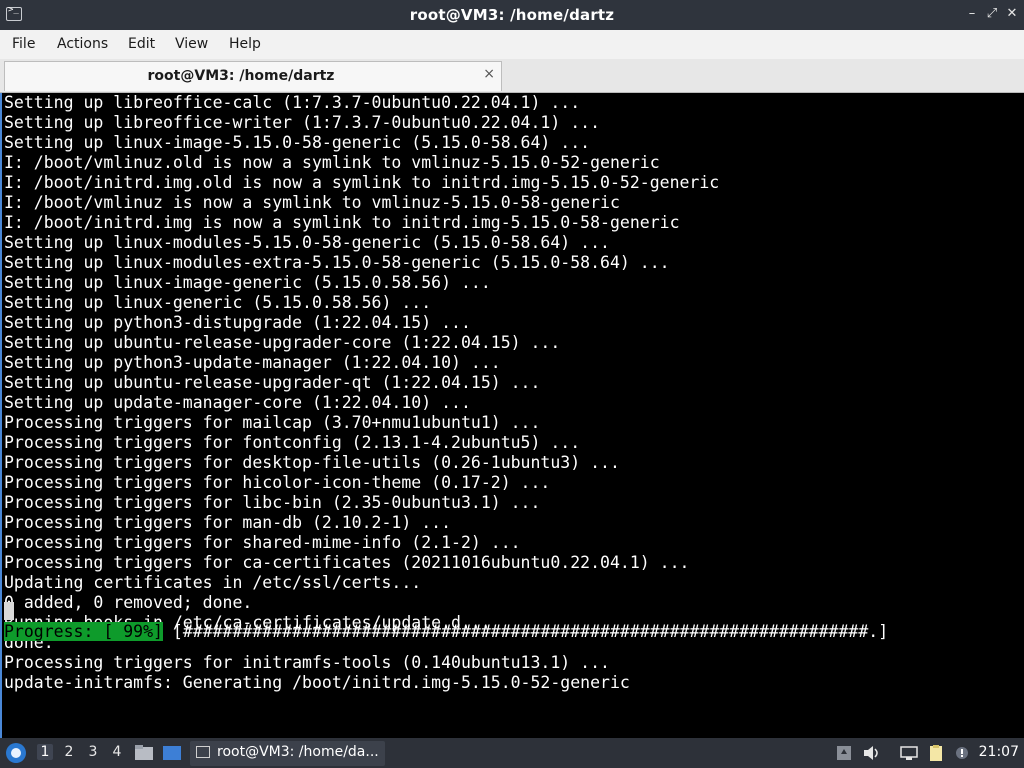 The width and height of the screenshot is (1024, 768). What do you see at coordinates (992, 14) in the screenshot?
I see `maximize-button: ⤢` at bounding box center [992, 14].